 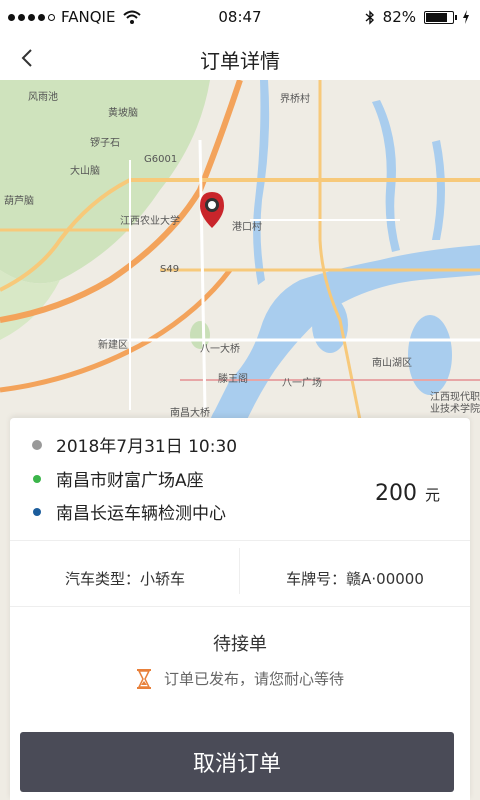 I want to click on svg-text: 南山湖区, so click(x=392, y=362).